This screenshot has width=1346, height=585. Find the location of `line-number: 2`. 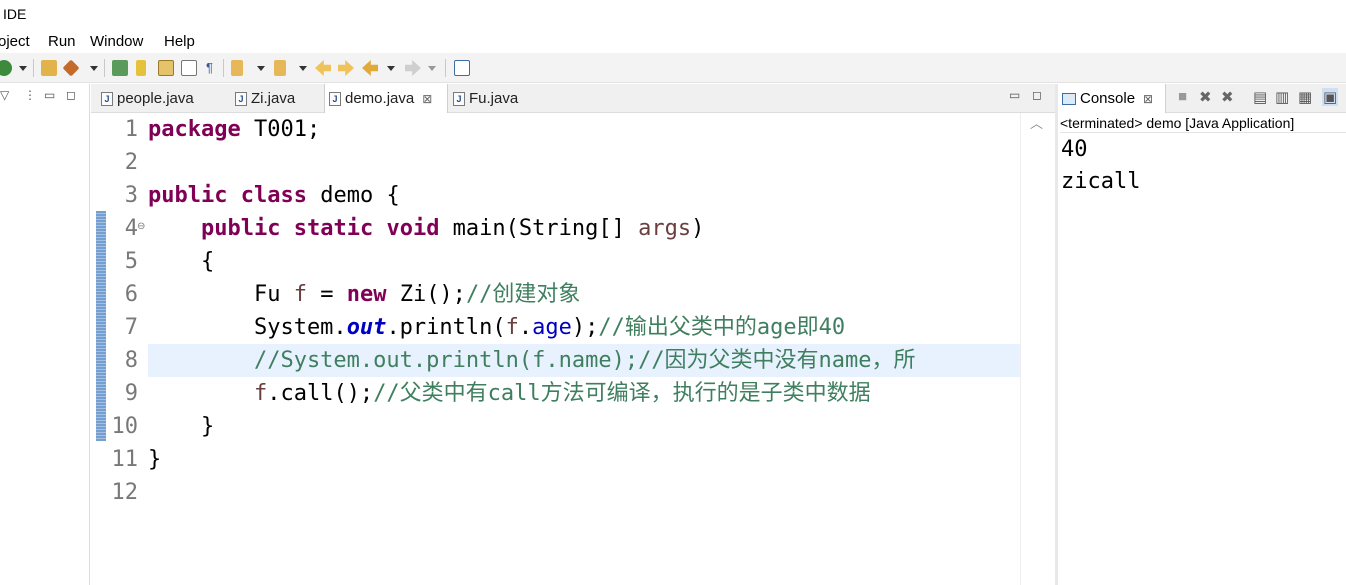

line-number: 2 is located at coordinates (131, 162).